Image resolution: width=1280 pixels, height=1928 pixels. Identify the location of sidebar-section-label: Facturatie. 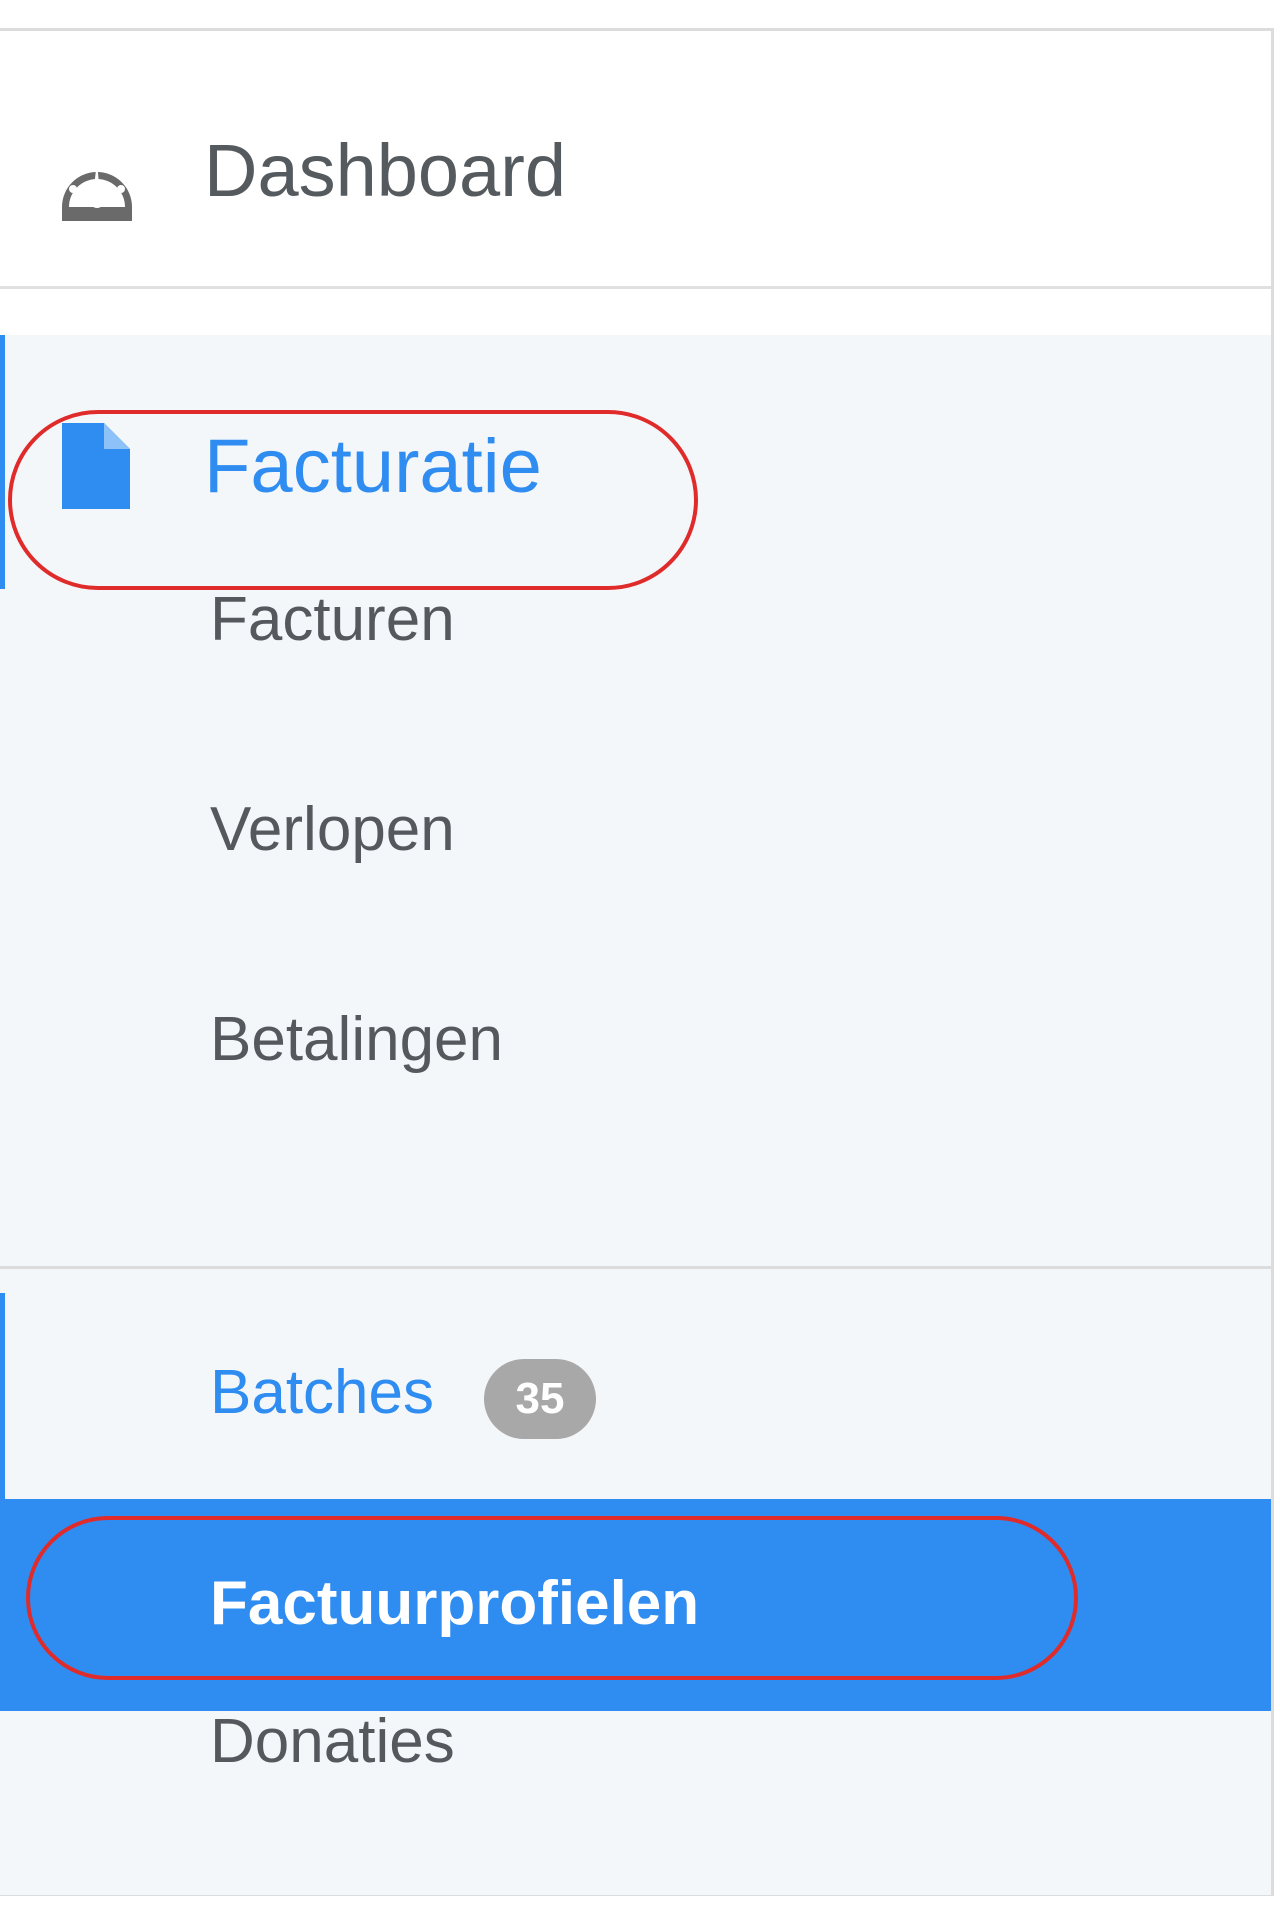
(373, 466).